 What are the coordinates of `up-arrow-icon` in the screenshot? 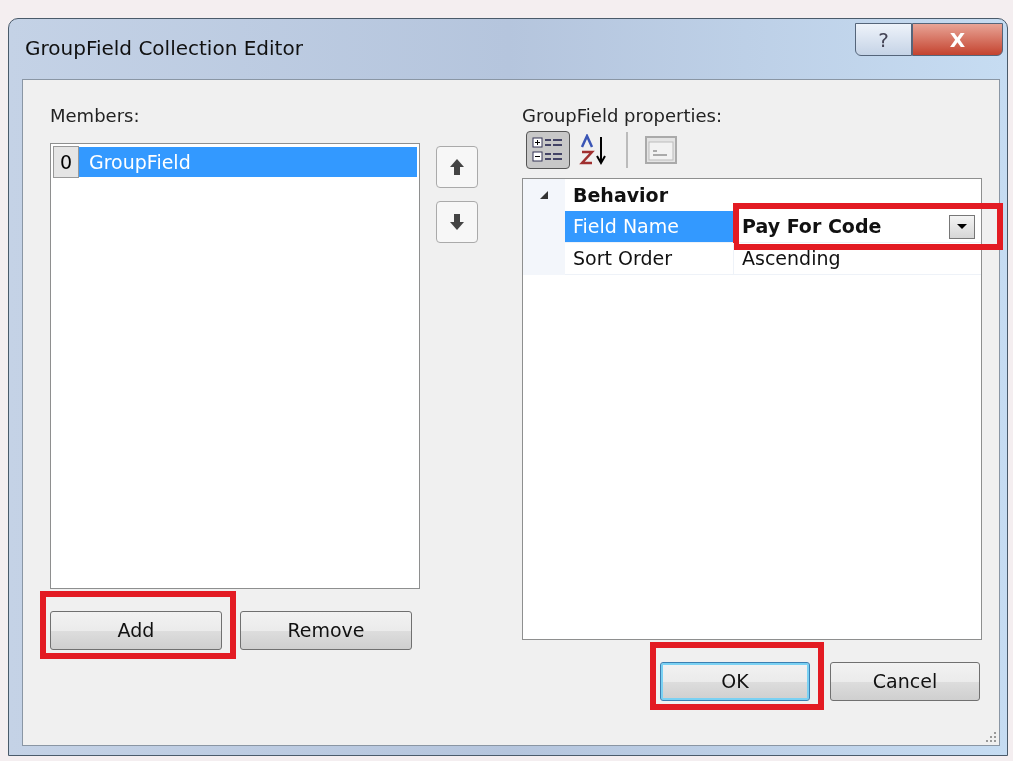 It's located at (457, 167).